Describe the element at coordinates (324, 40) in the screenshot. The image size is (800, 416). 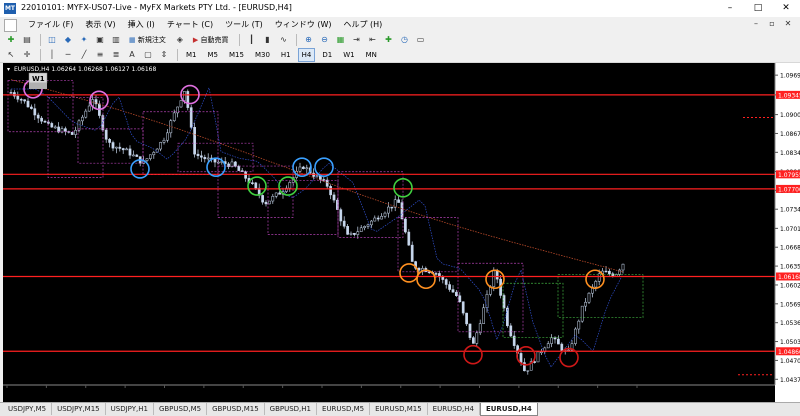
I see `zoom-out-icon: ⊖` at that location.